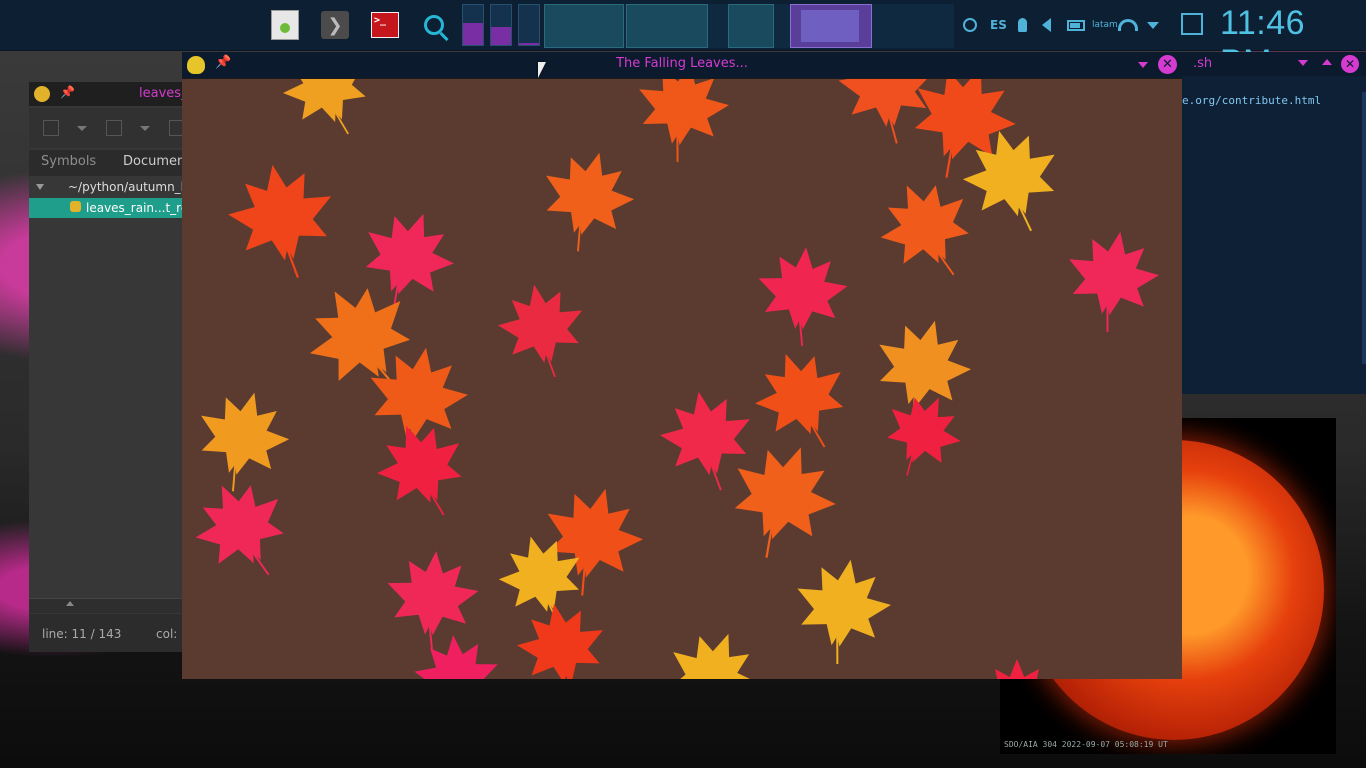  I want to click on archive-manager-launcher, so click(285, 25).